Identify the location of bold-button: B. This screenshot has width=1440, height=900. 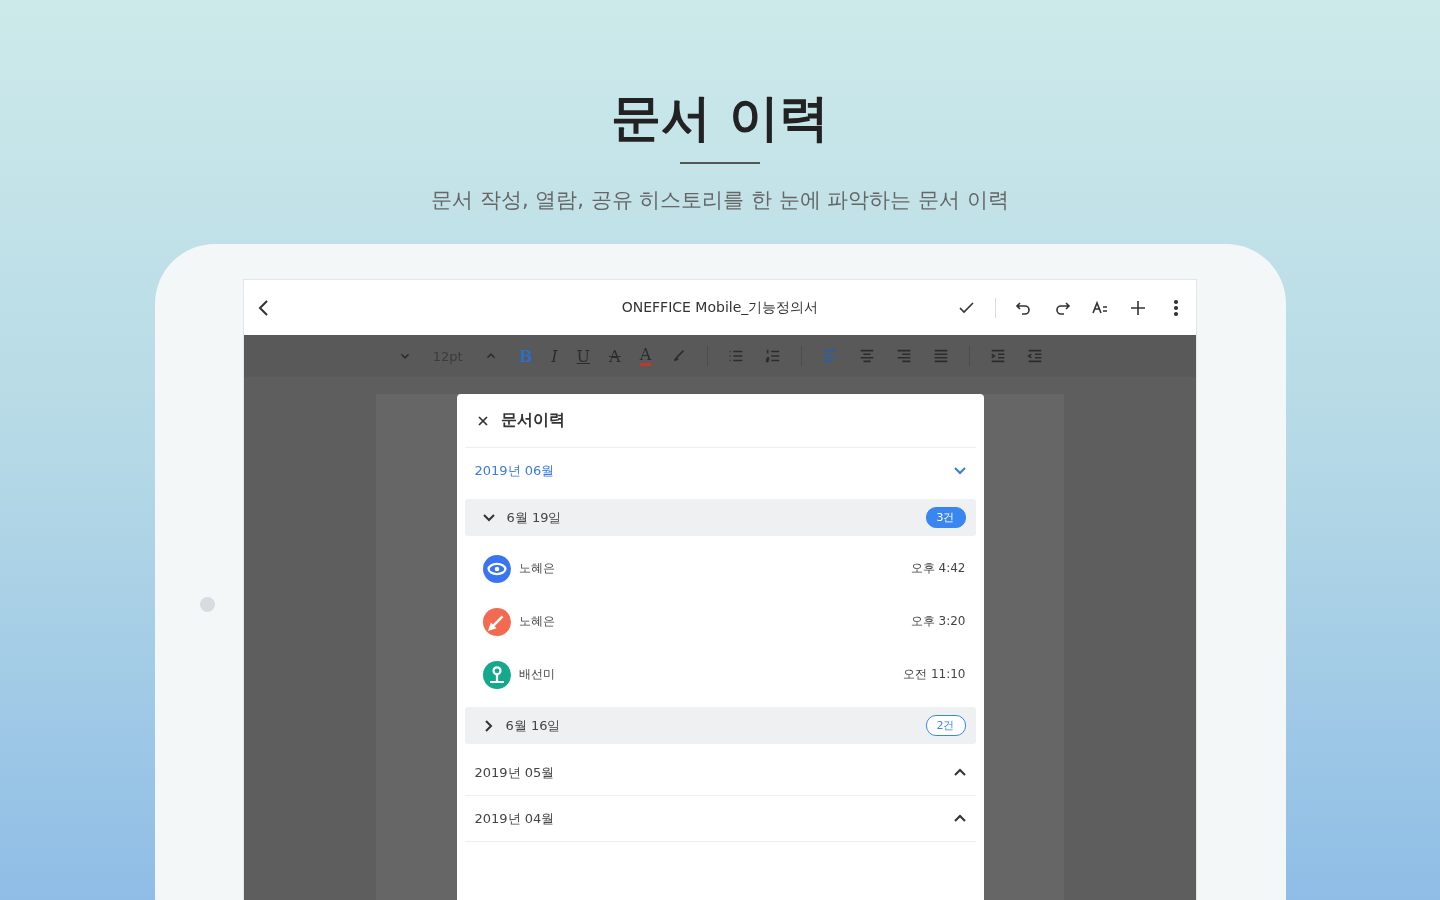
(525, 356).